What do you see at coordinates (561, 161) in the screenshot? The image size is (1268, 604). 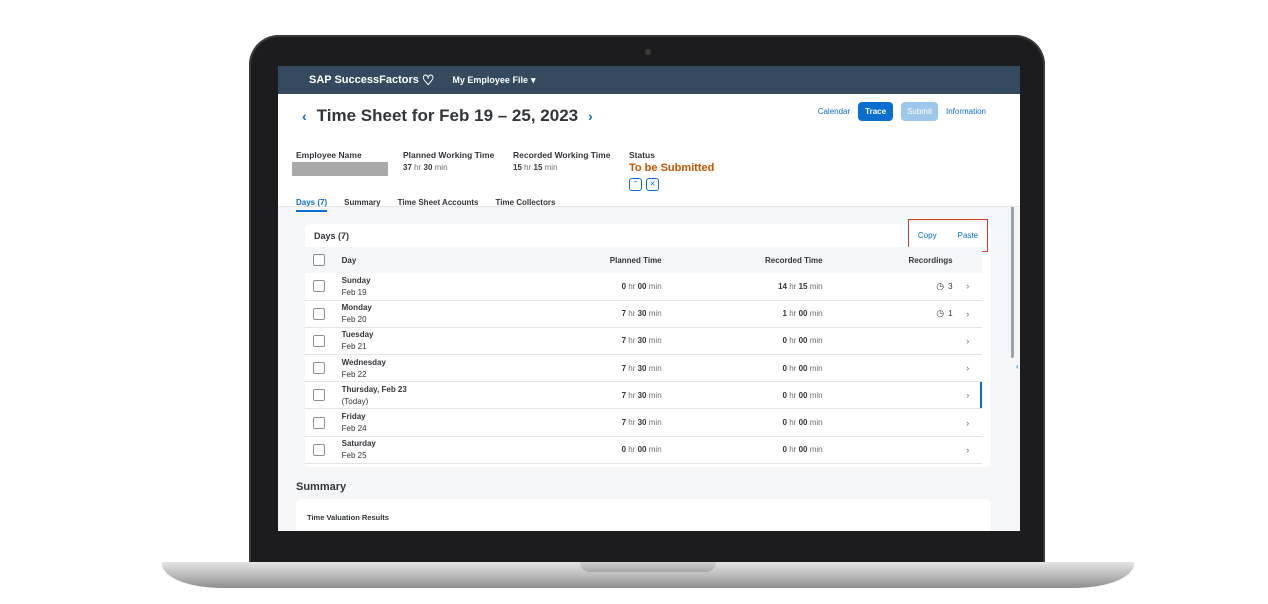 I see `recorded-working-time-attr: Recorded Working Time 15 hr 15 min` at bounding box center [561, 161].